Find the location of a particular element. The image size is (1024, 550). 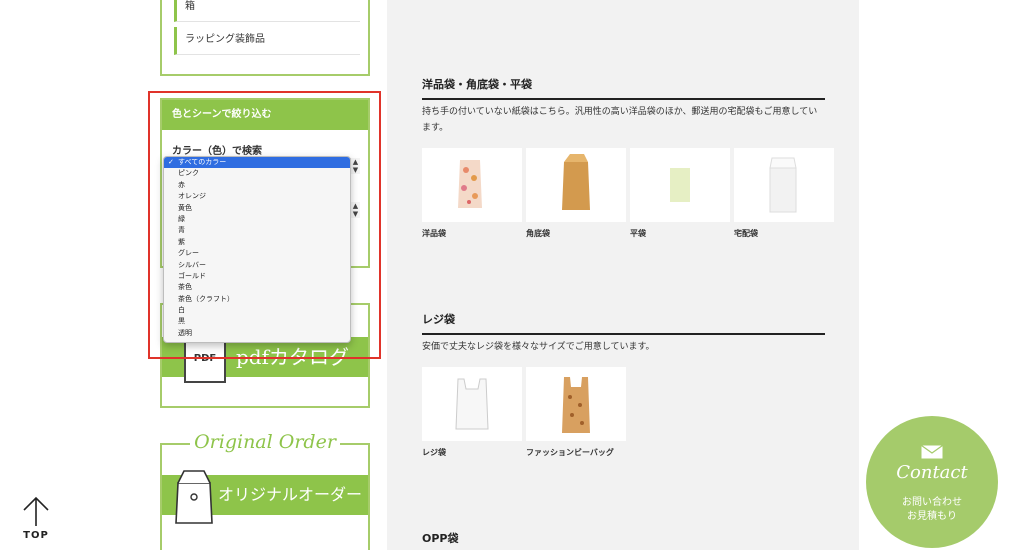

product-card: 洋品袋 is located at coordinates (472, 194).